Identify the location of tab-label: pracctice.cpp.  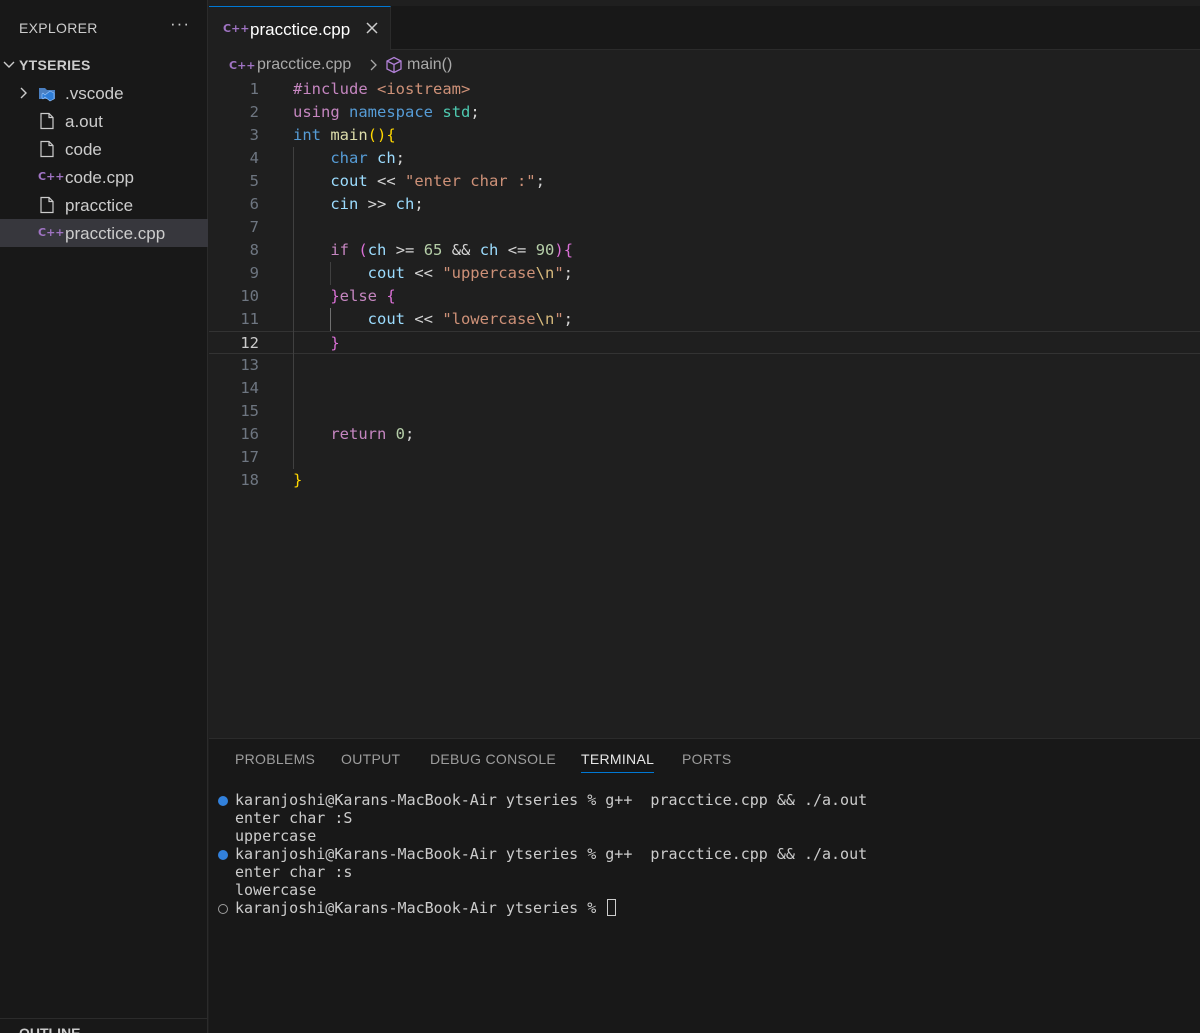
(300, 29).